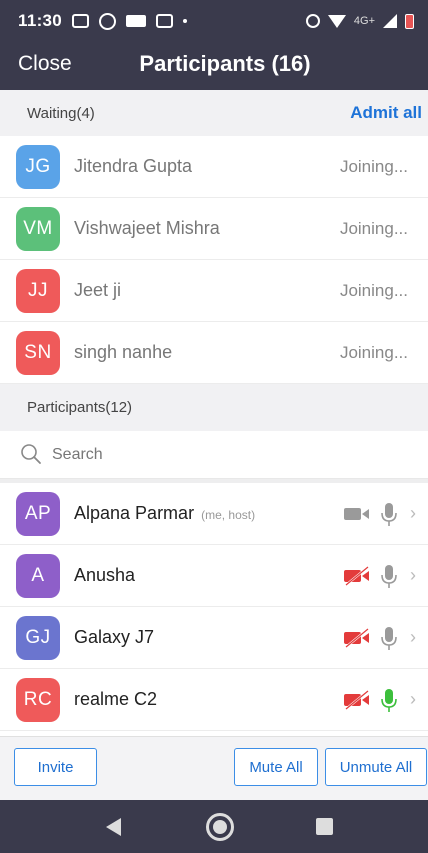 This screenshot has width=428, height=853. I want to click on participant-name: Anusha, so click(105, 575).